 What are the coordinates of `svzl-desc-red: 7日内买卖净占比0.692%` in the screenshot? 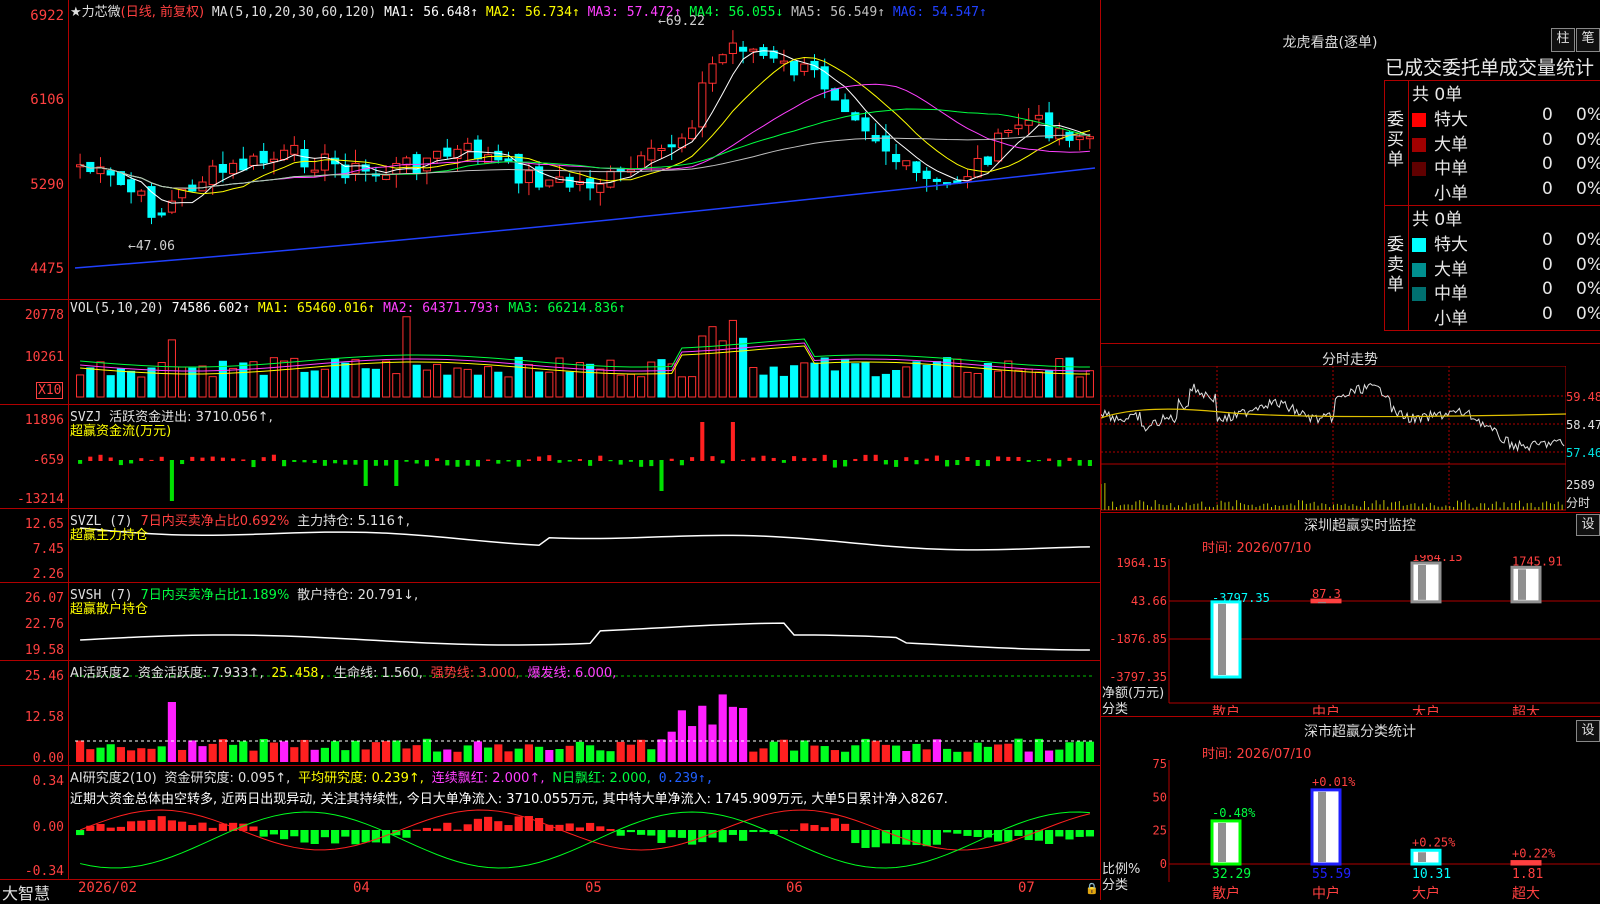 It's located at (215, 521).